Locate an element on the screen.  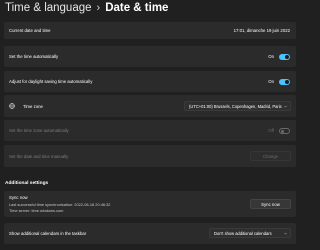
breadcrumb: Time & language › Date & time is located at coordinates (86, 8).